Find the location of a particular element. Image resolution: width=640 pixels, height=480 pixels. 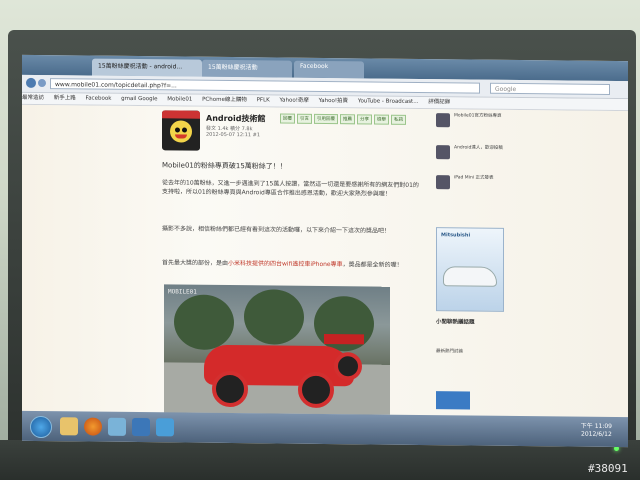

bookmark-item: Yahoo!奇摩 is located at coordinates (294, 101).